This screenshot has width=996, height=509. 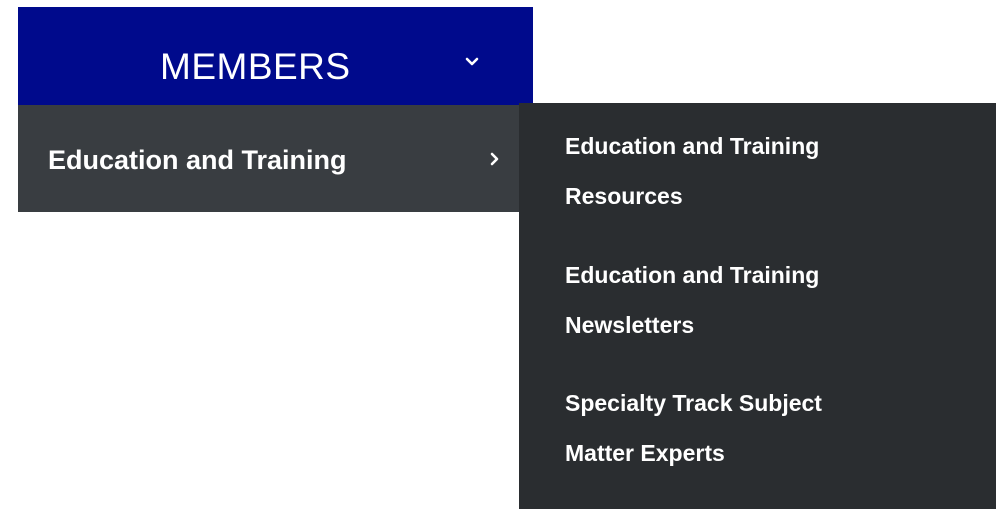 I want to click on submenu-item-line: Newsletters, so click(x=630, y=325).